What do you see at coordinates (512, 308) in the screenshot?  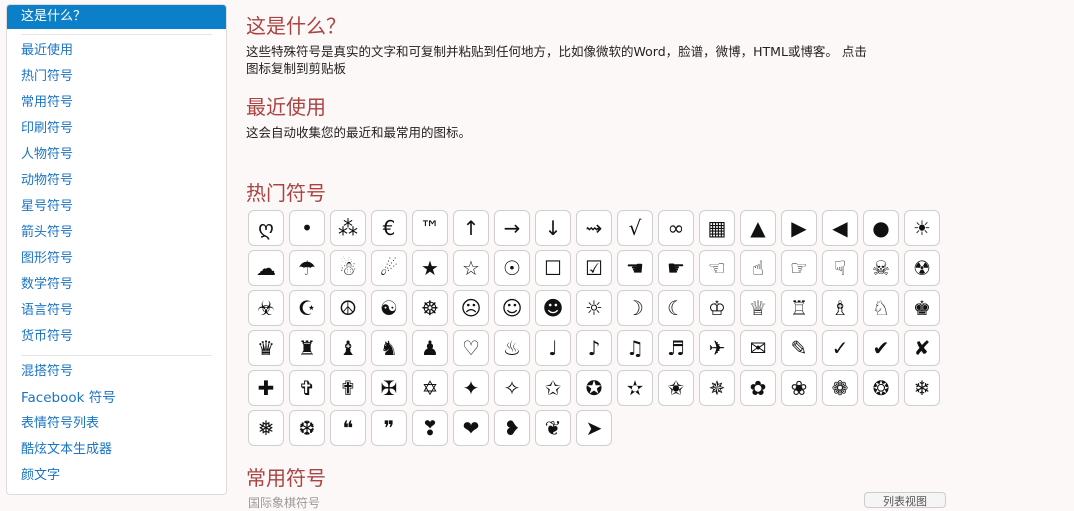 I see `symbol-button: ☺` at bounding box center [512, 308].